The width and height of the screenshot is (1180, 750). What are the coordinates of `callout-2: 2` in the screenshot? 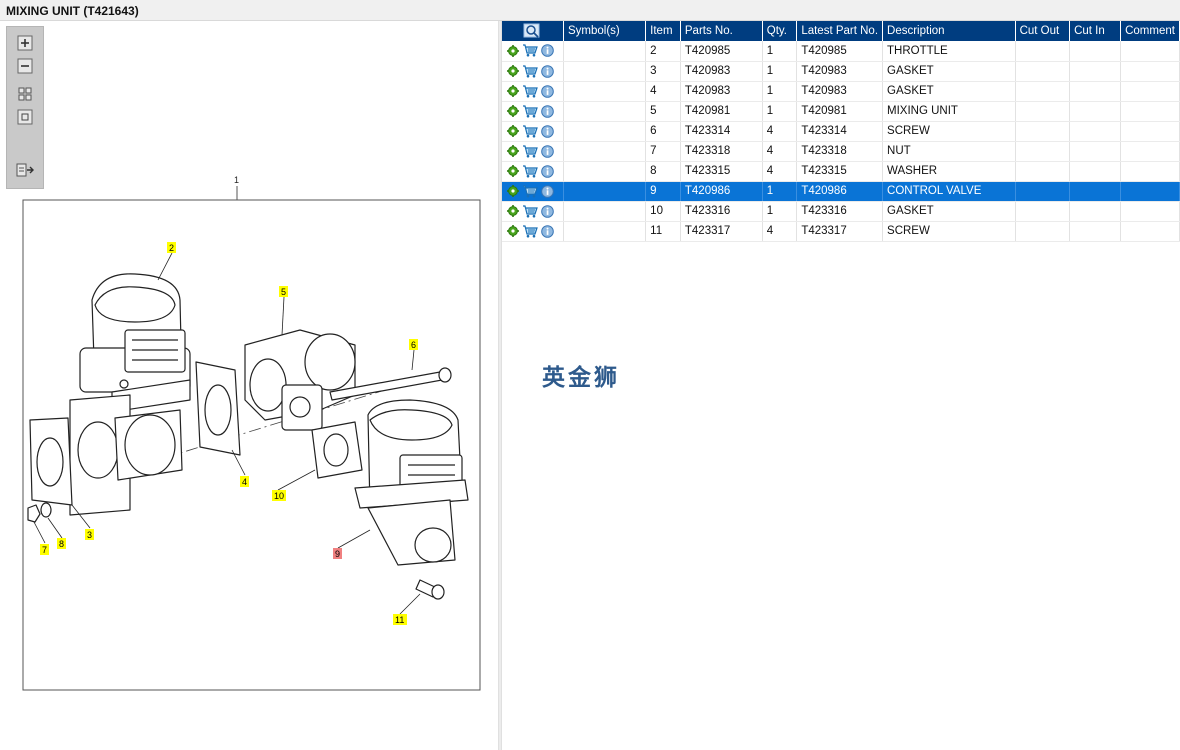 It's located at (171, 247).